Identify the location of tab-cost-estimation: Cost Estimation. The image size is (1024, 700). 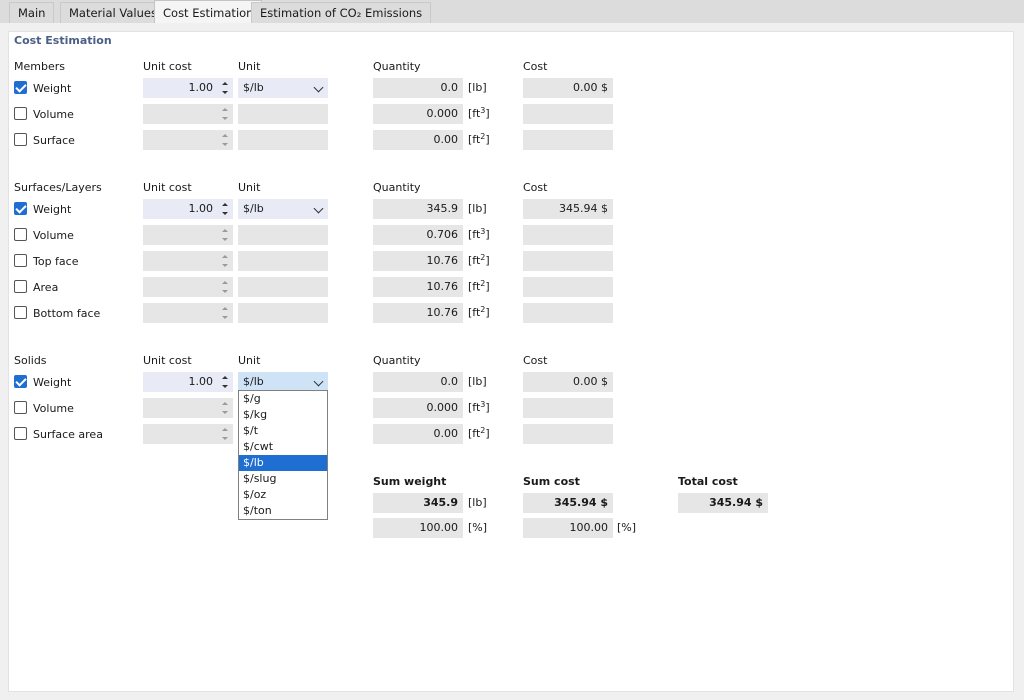
(208, 11).